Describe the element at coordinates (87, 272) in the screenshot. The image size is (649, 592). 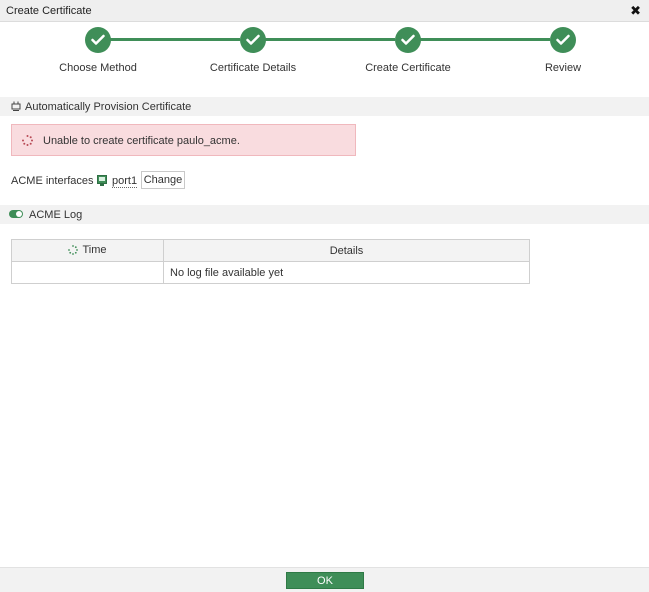
I see `log-time-cell` at that location.